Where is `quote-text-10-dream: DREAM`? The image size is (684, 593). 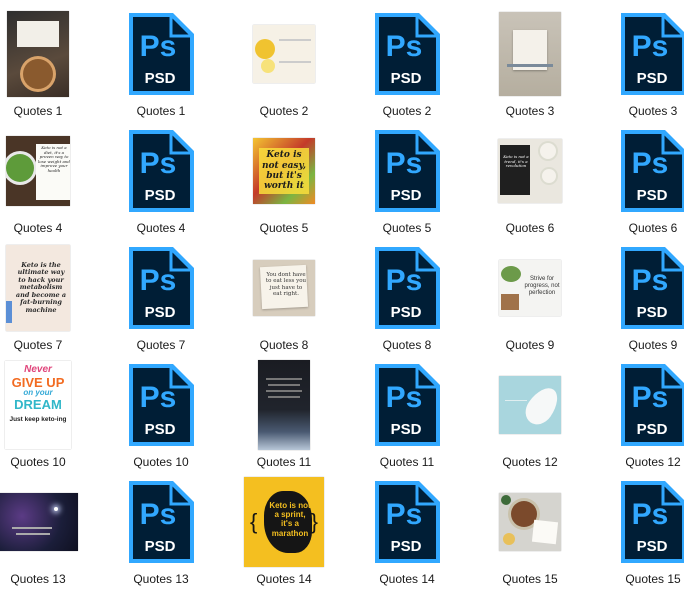 quote-text-10-dream: DREAM is located at coordinates (38, 404).